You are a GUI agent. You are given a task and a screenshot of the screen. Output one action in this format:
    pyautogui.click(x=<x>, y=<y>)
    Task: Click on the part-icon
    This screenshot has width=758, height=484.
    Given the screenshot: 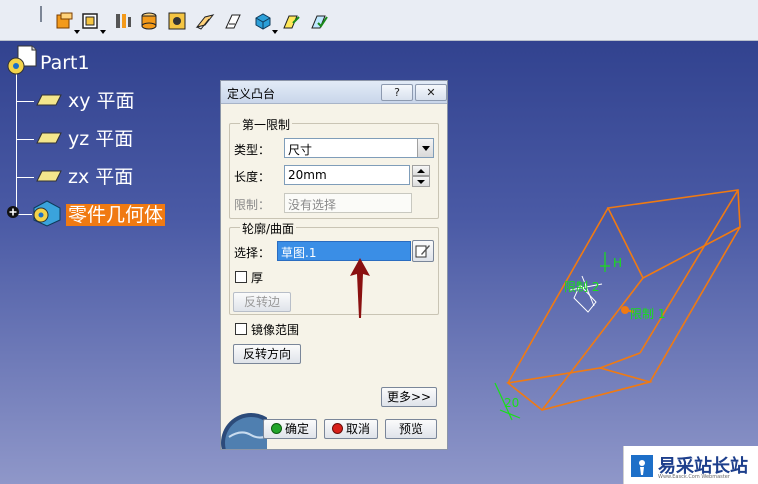 What is the action you would take?
    pyautogui.click(x=22, y=62)
    